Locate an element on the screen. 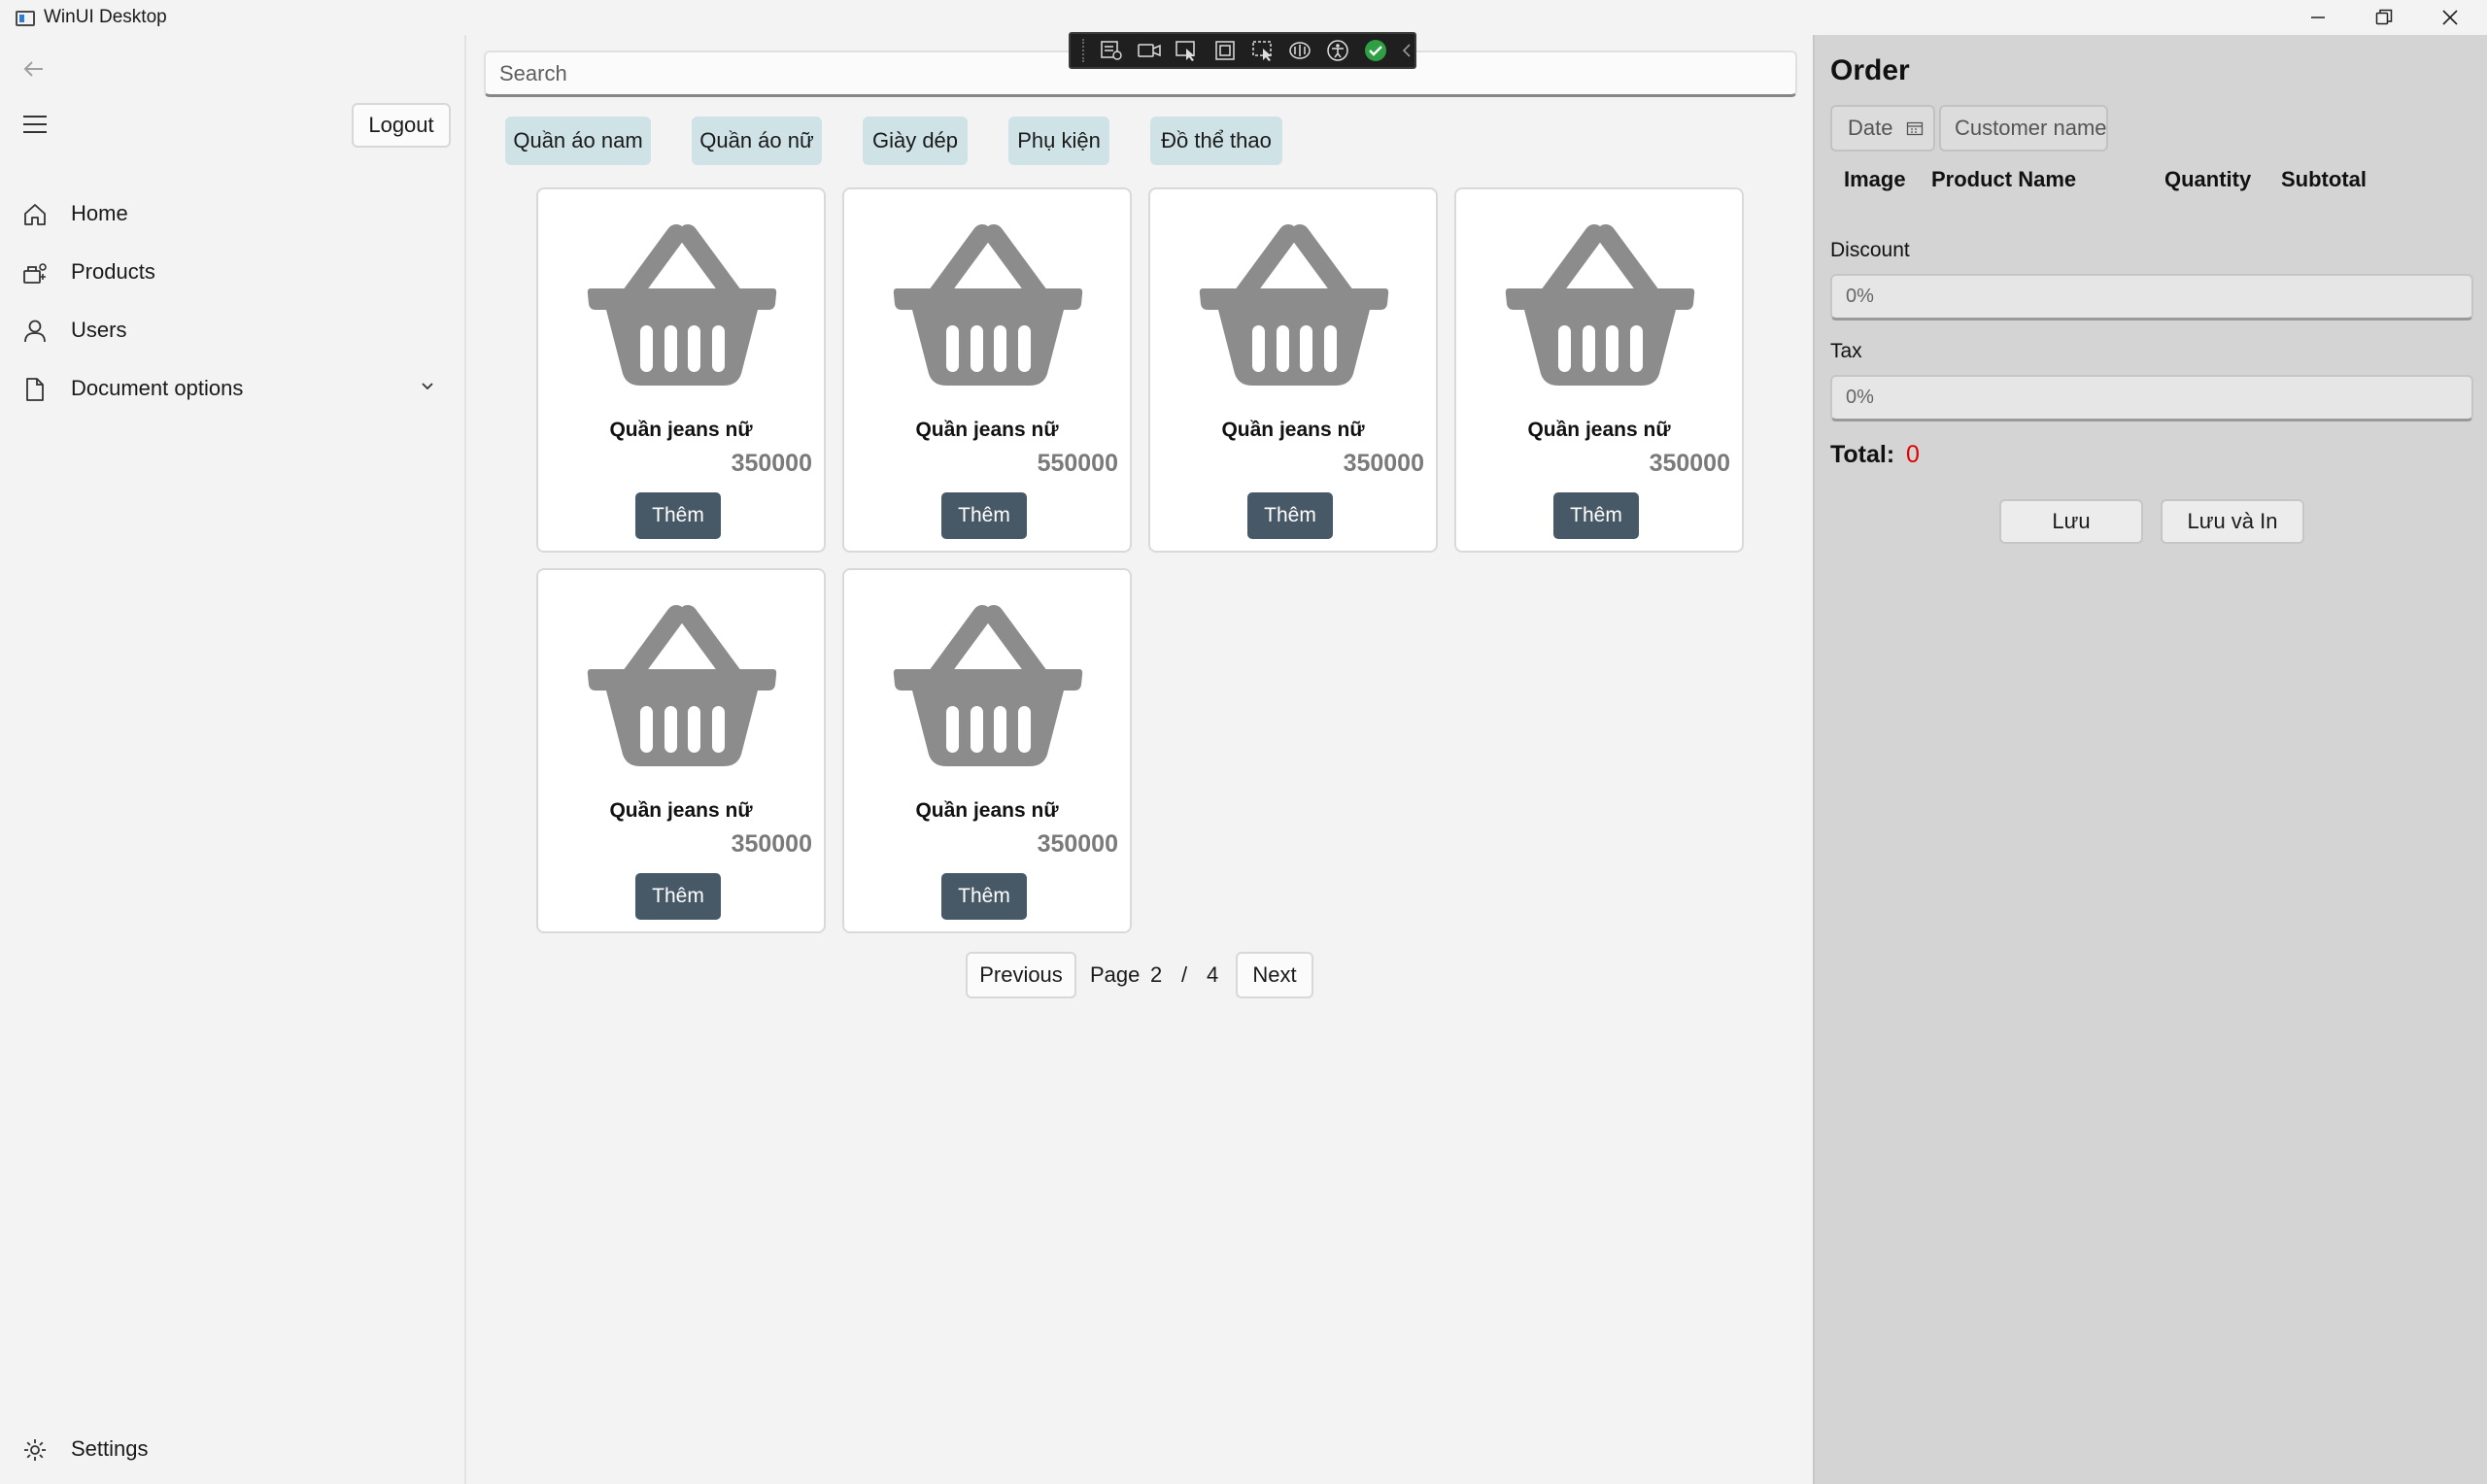  column-header-subtotal: Subtotal is located at coordinates (2324, 179).